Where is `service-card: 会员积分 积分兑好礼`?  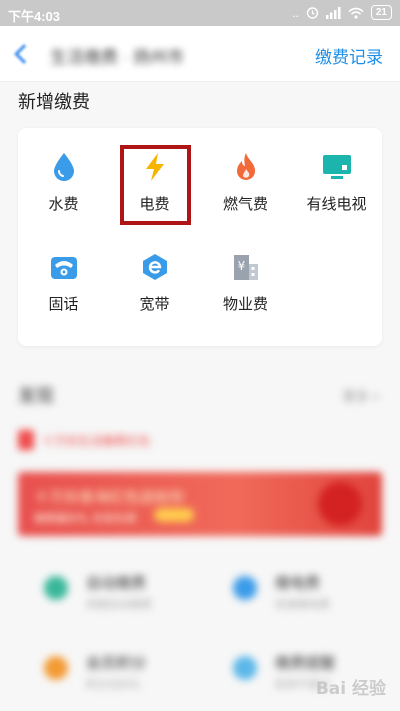 service-card: 会员积分 积分兑好礼 is located at coordinates (105, 670).